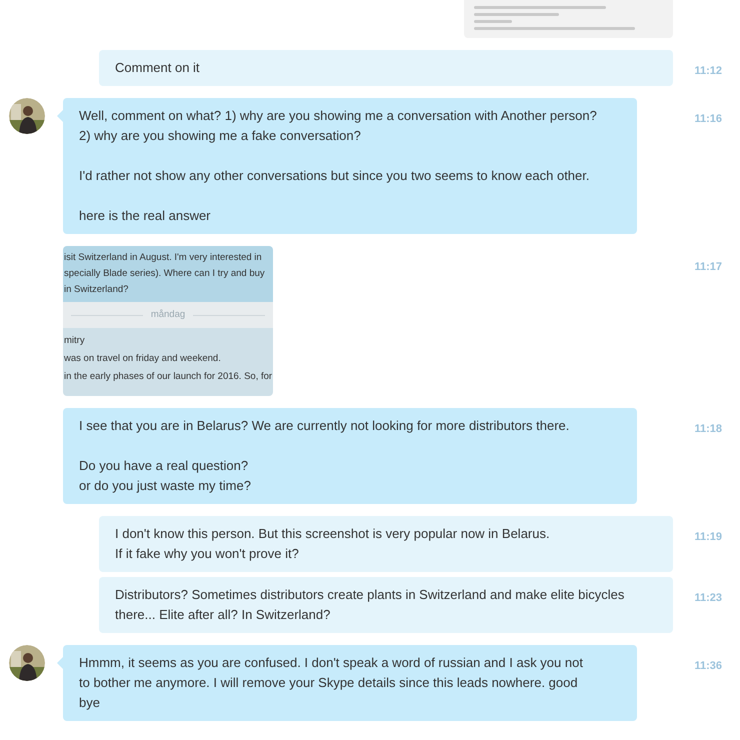 This screenshot has height=740, width=740. I want to click on screenshot-text: was on travel on friday and weekend., so click(143, 359).